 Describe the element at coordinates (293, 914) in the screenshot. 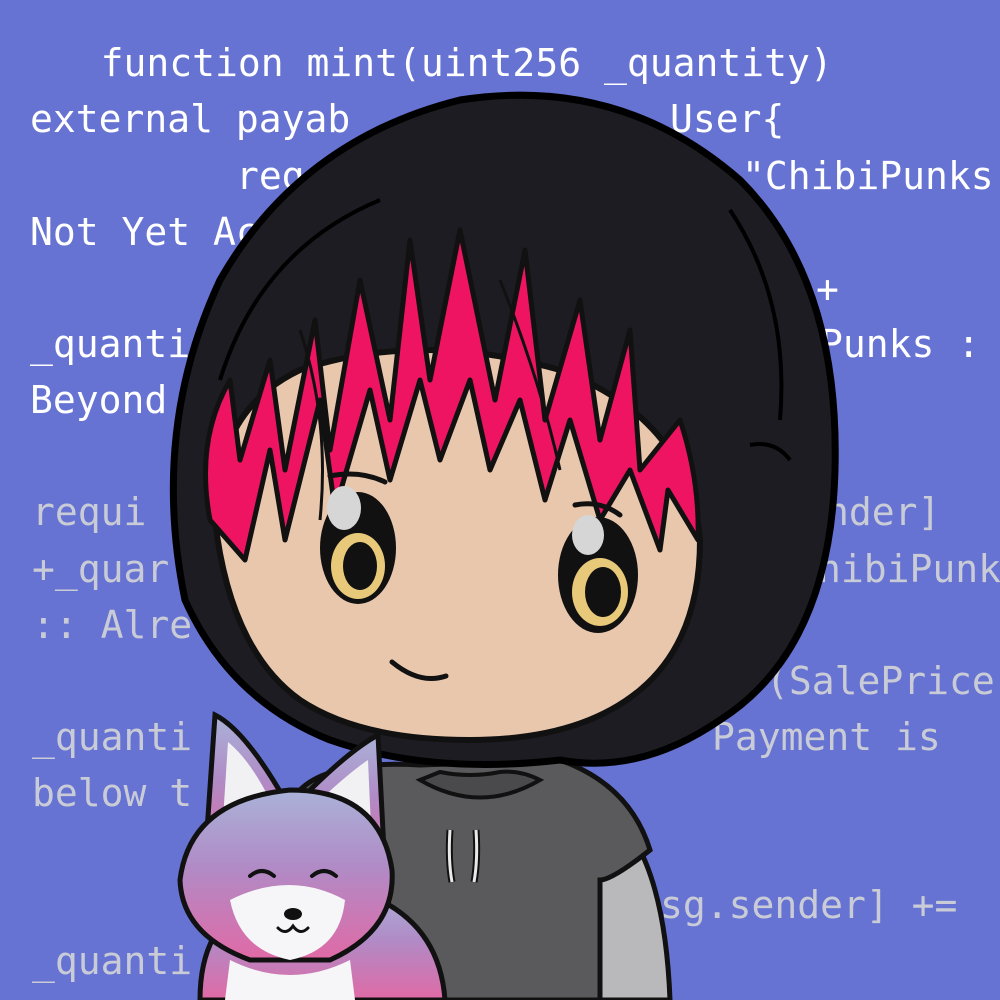

I see `fox-nose` at that location.